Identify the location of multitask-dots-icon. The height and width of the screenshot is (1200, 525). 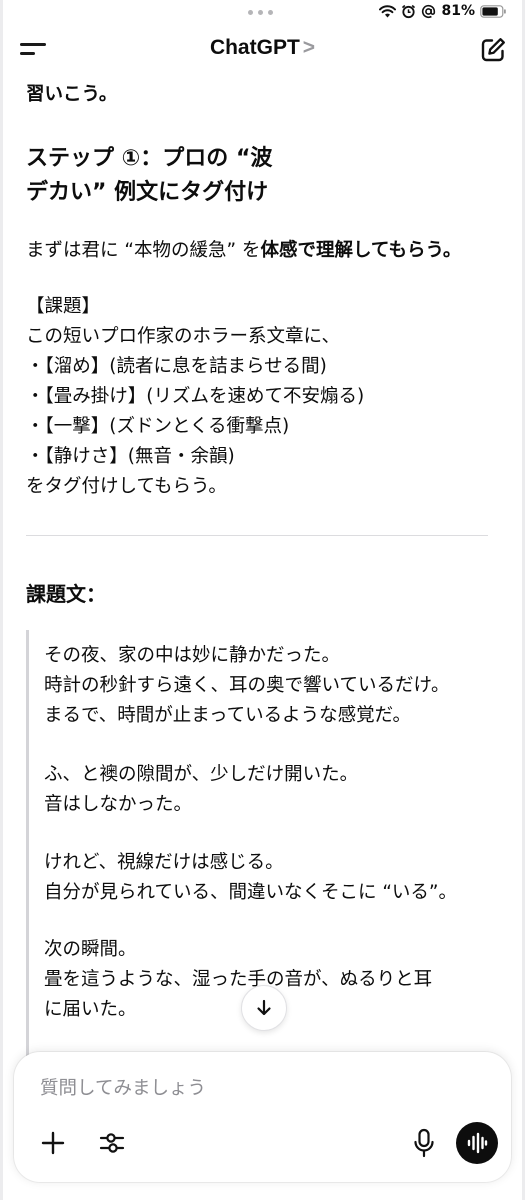
(260, 12).